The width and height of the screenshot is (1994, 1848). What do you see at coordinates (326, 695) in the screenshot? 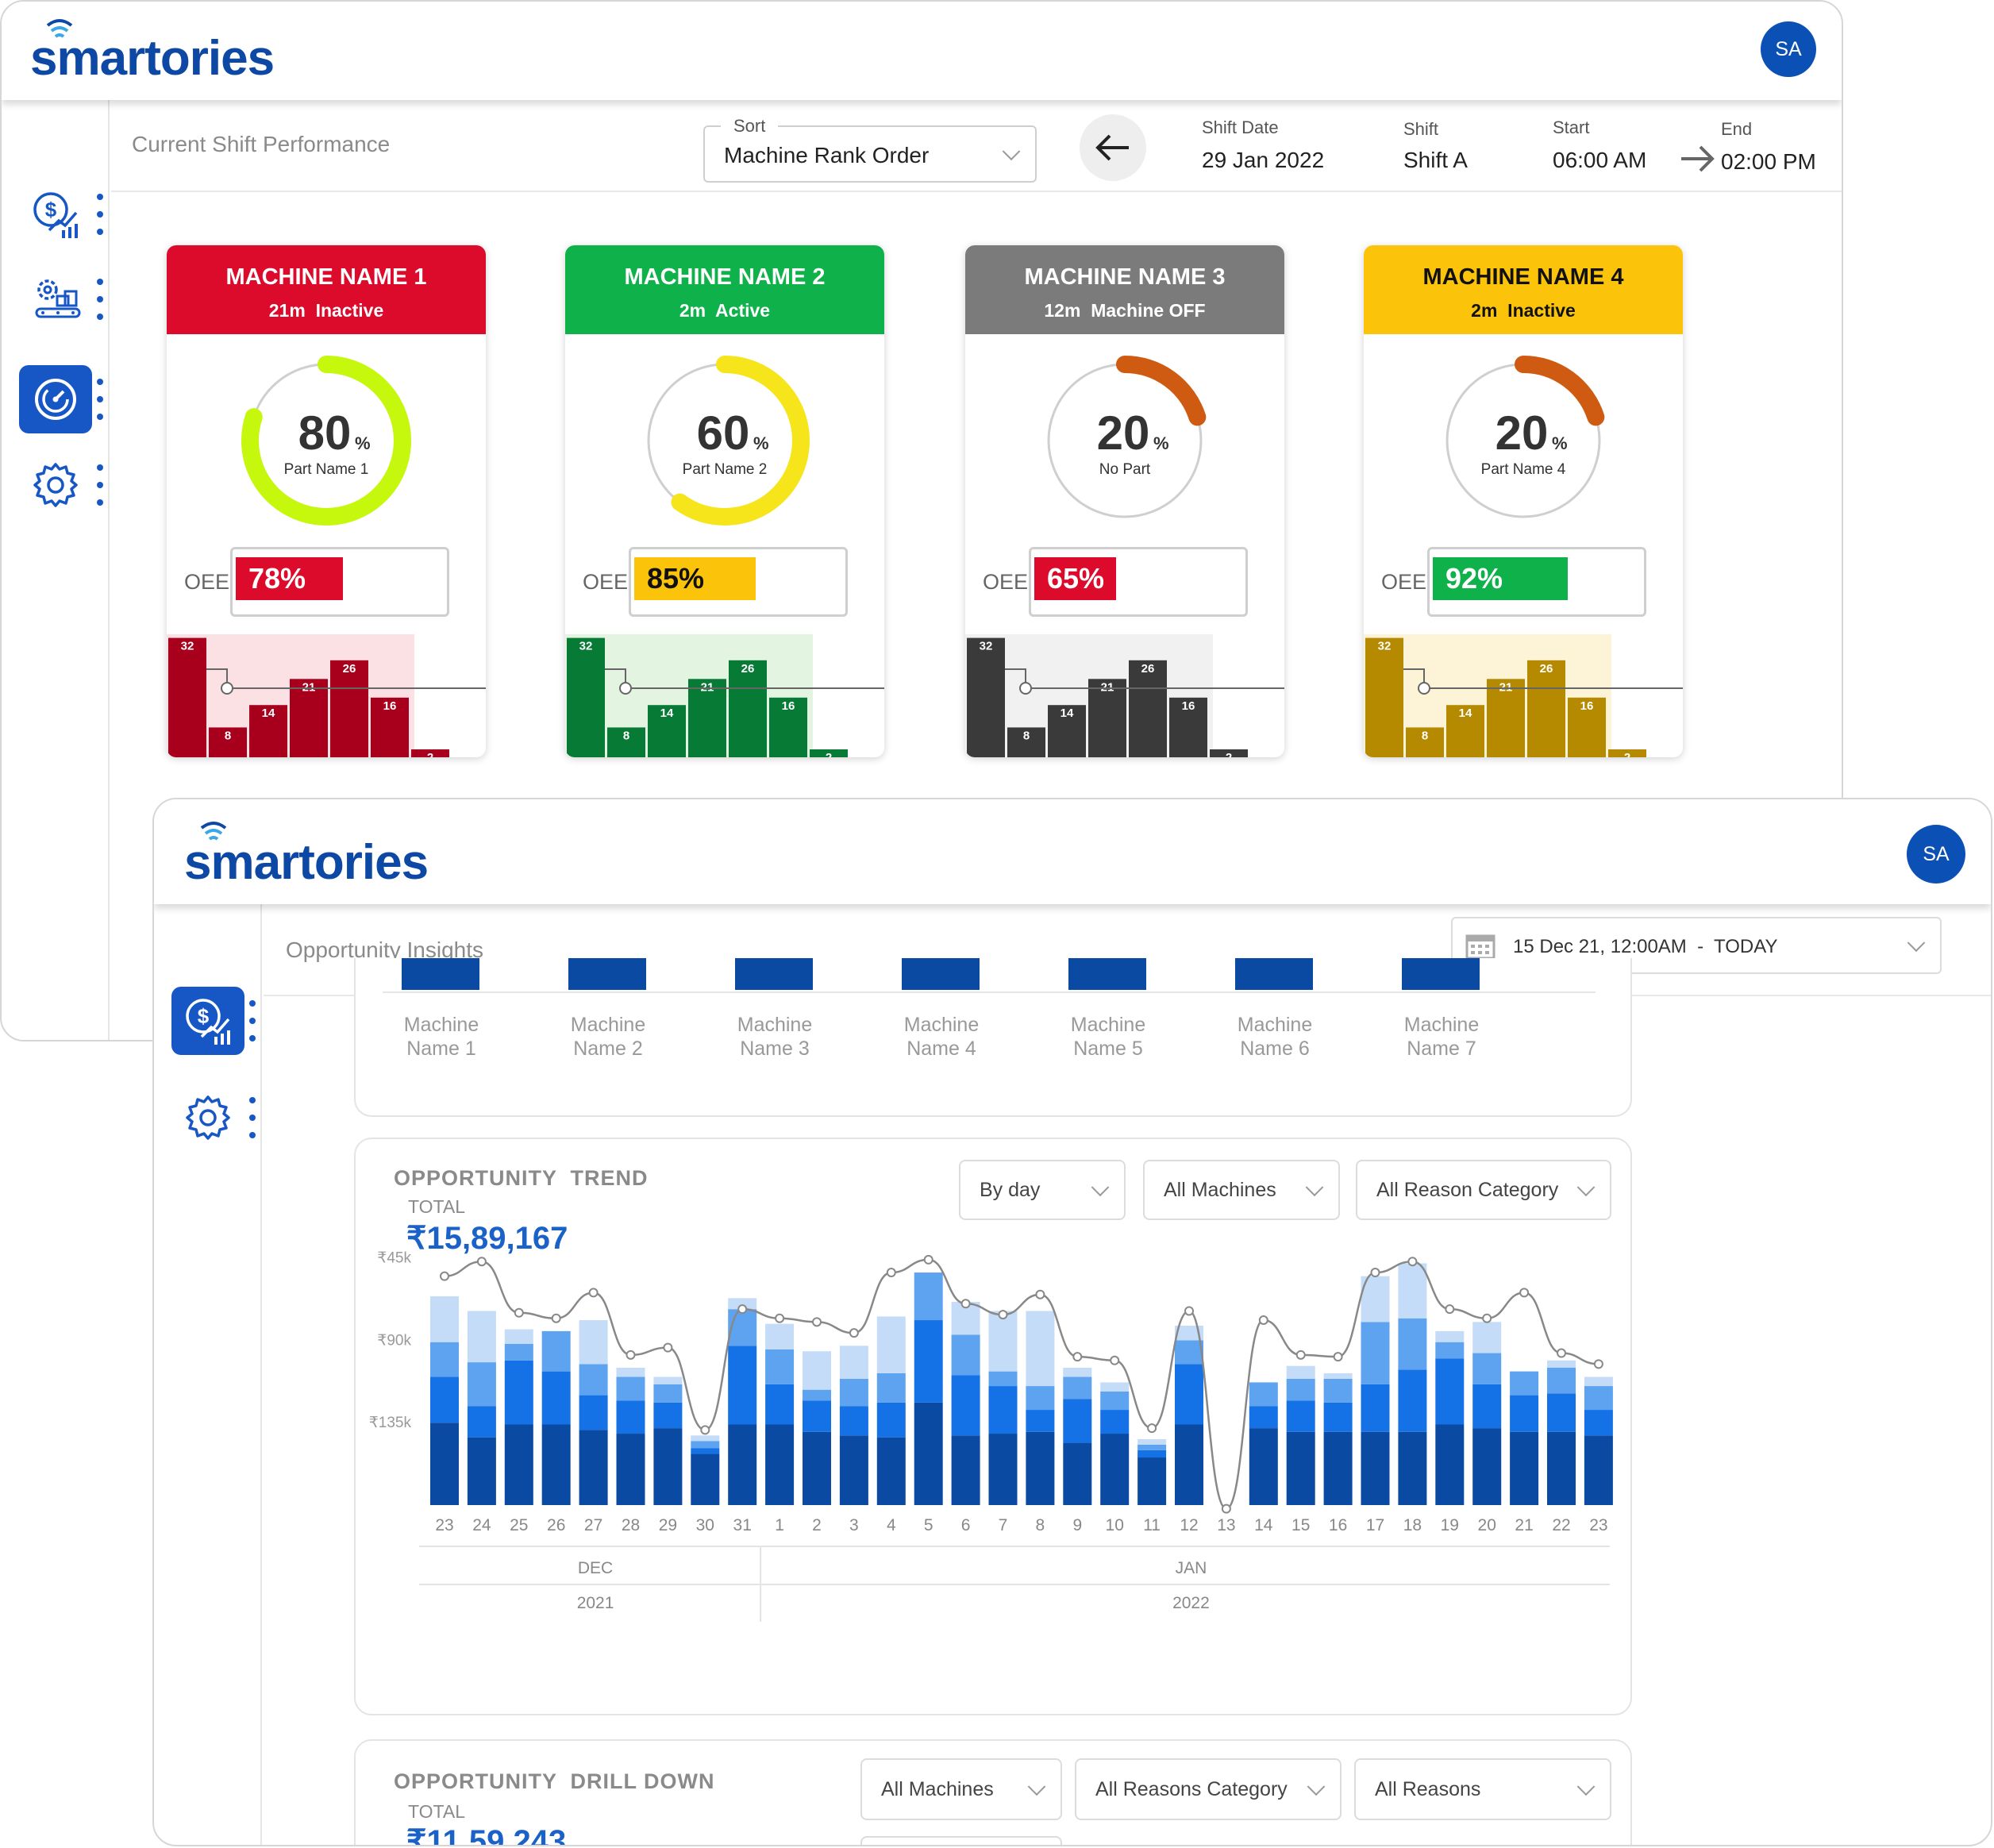
I see `downtime-pareto-chart: 32 8 14 21 26 16 2` at bounding box center [326, 695].